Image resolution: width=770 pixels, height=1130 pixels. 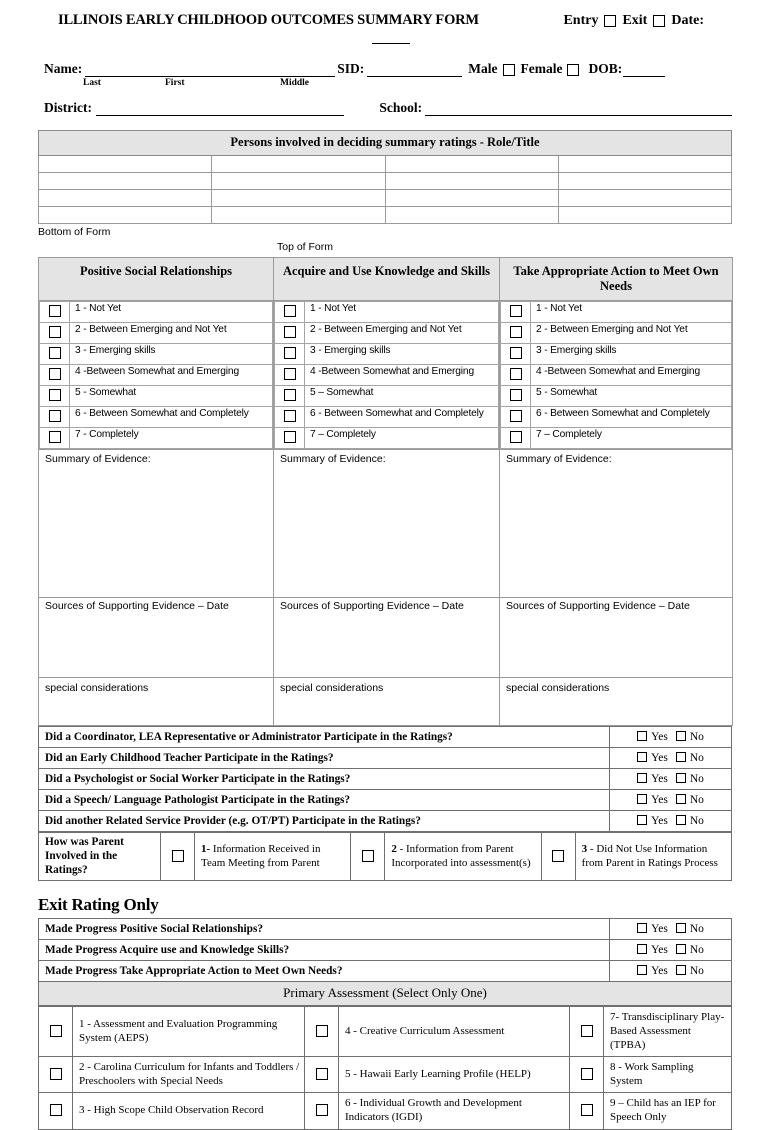 What do you see at coordinates (644, 70) in the screenshot?
I see `dob-input` at bounding box center [644, 70].